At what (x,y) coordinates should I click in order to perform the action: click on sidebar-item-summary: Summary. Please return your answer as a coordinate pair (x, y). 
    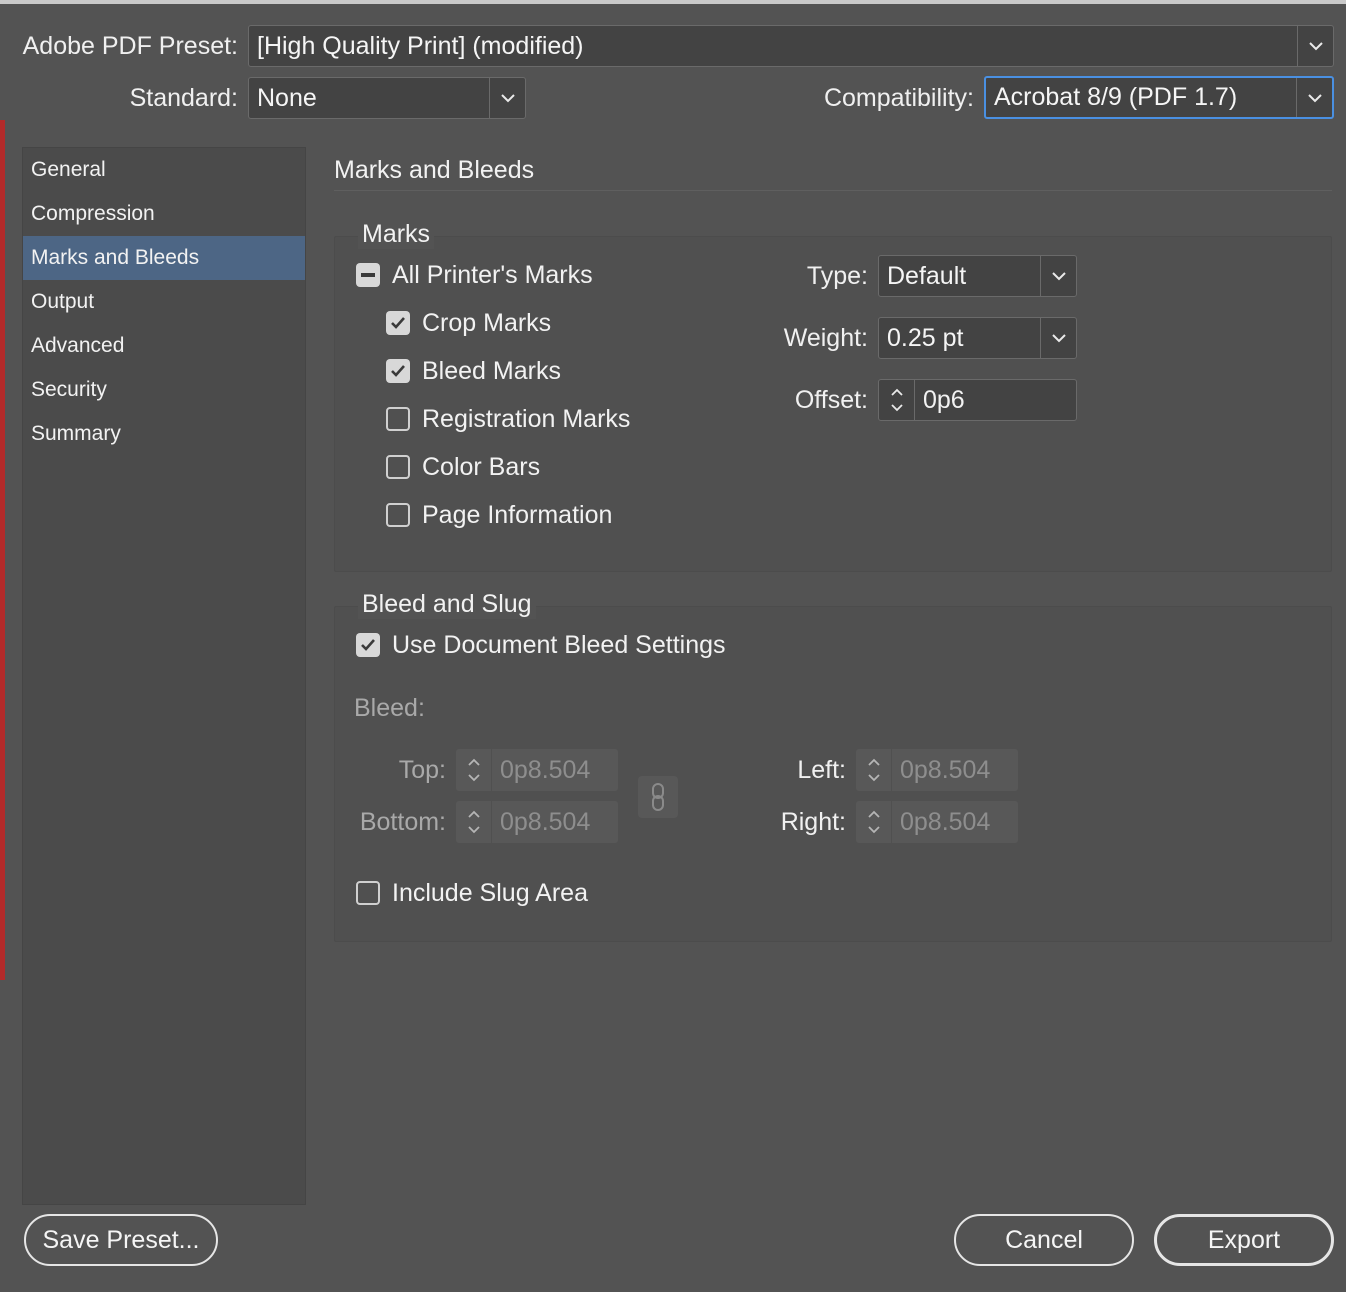
    Looking at the image, I should click on (164, 434).